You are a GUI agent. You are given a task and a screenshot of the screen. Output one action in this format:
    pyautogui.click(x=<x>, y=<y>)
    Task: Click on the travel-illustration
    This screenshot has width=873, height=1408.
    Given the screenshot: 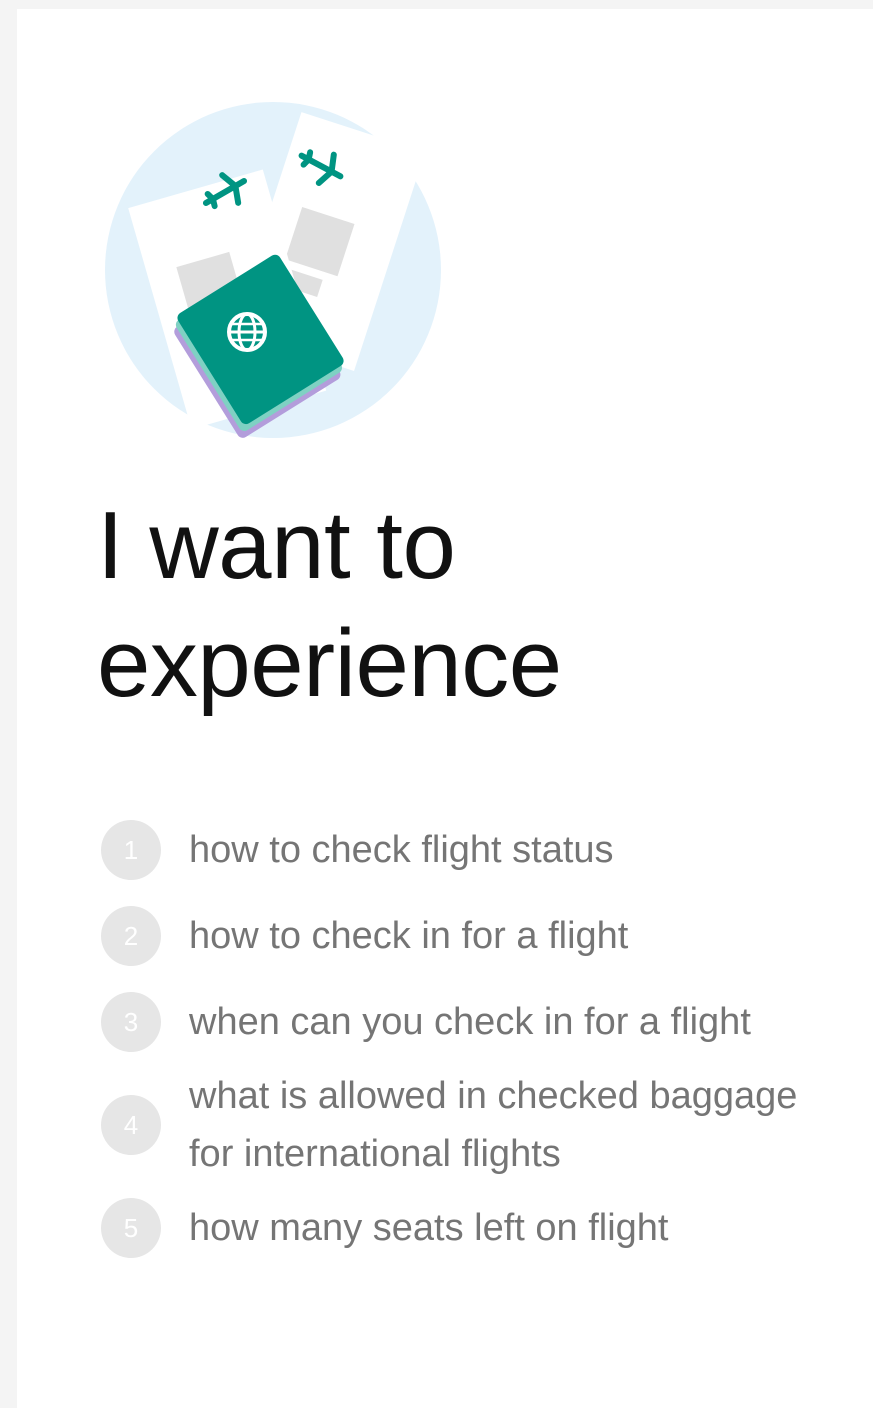 What is the action you would take?
    pyautogui.click(x=273, y=270)
    